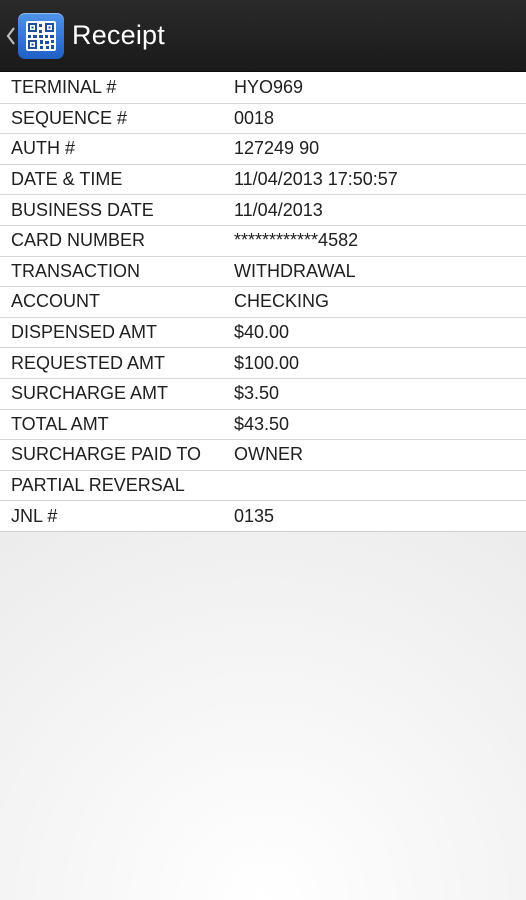  I want to click on row-label: SEQUENCE #, so click(69, 117).